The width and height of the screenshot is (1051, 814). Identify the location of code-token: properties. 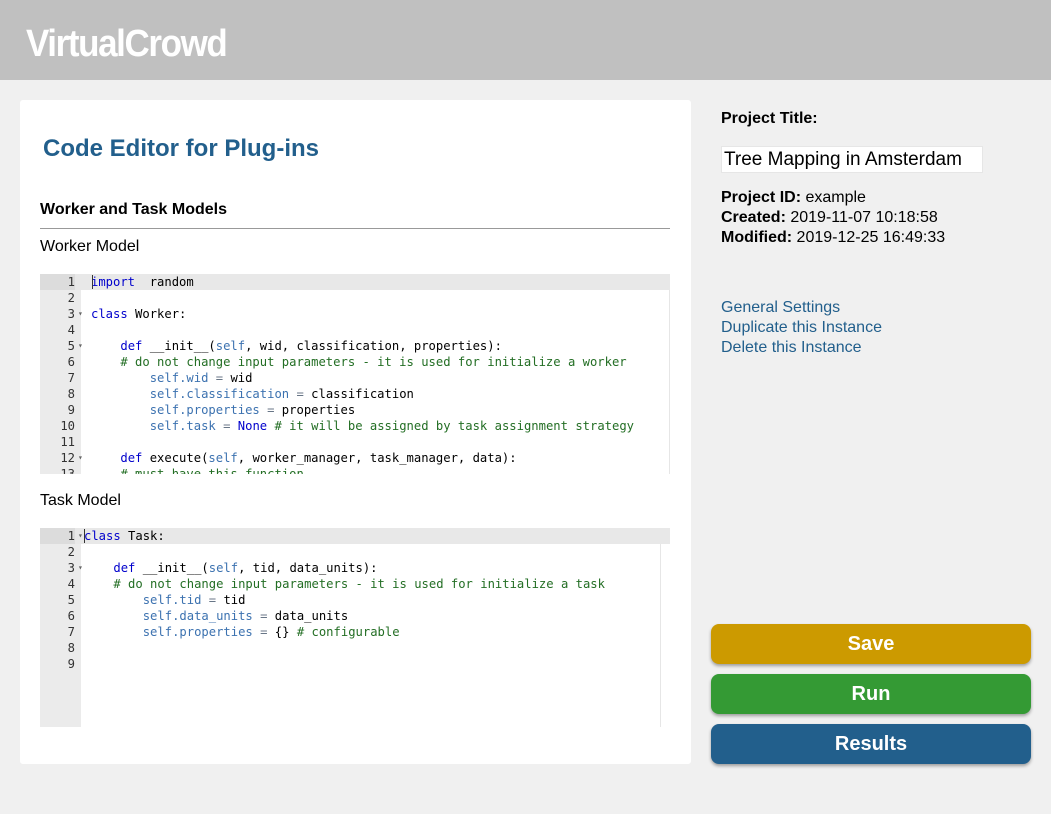
(315, 410).